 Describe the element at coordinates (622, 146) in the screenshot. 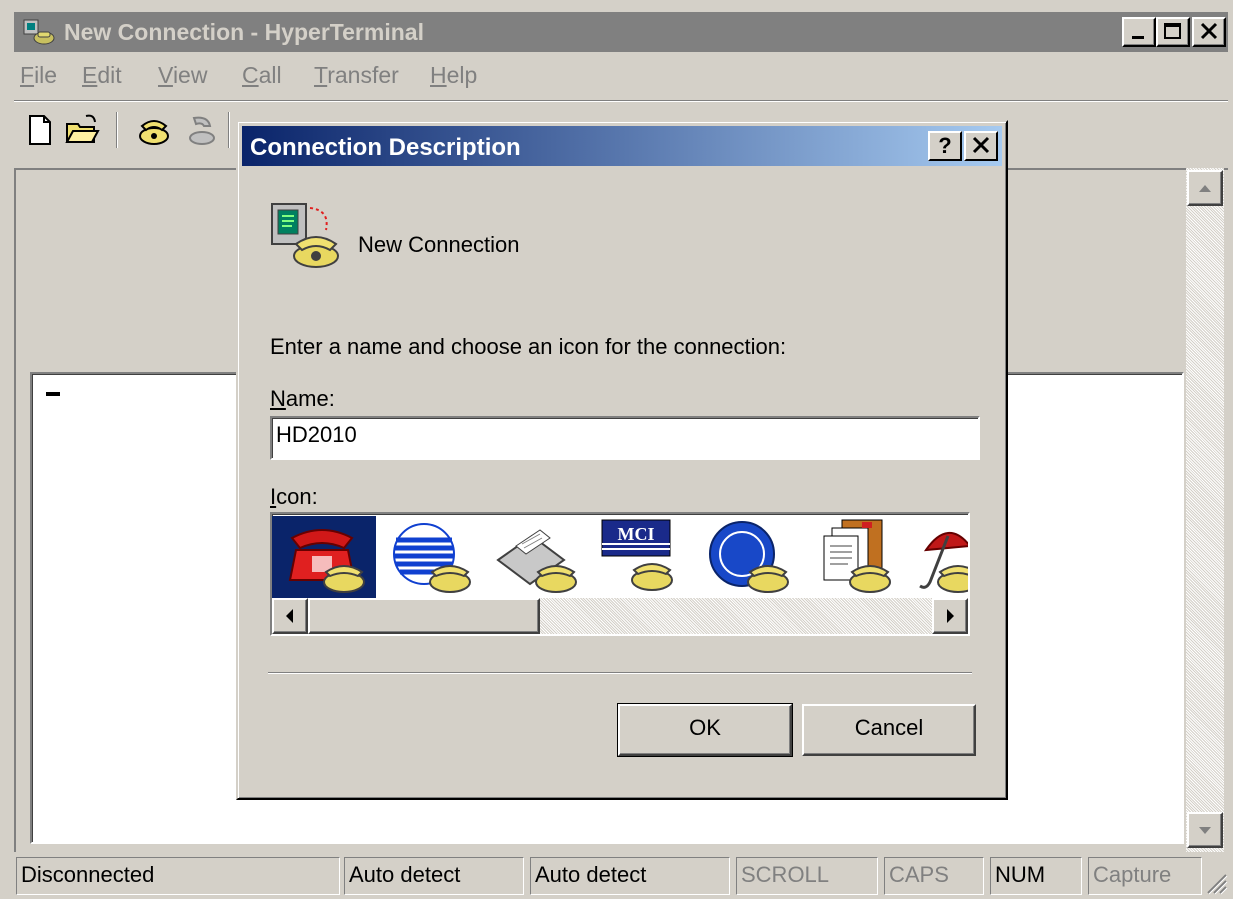

I see `dialog-title-bar: Connection Description ?` at that location.